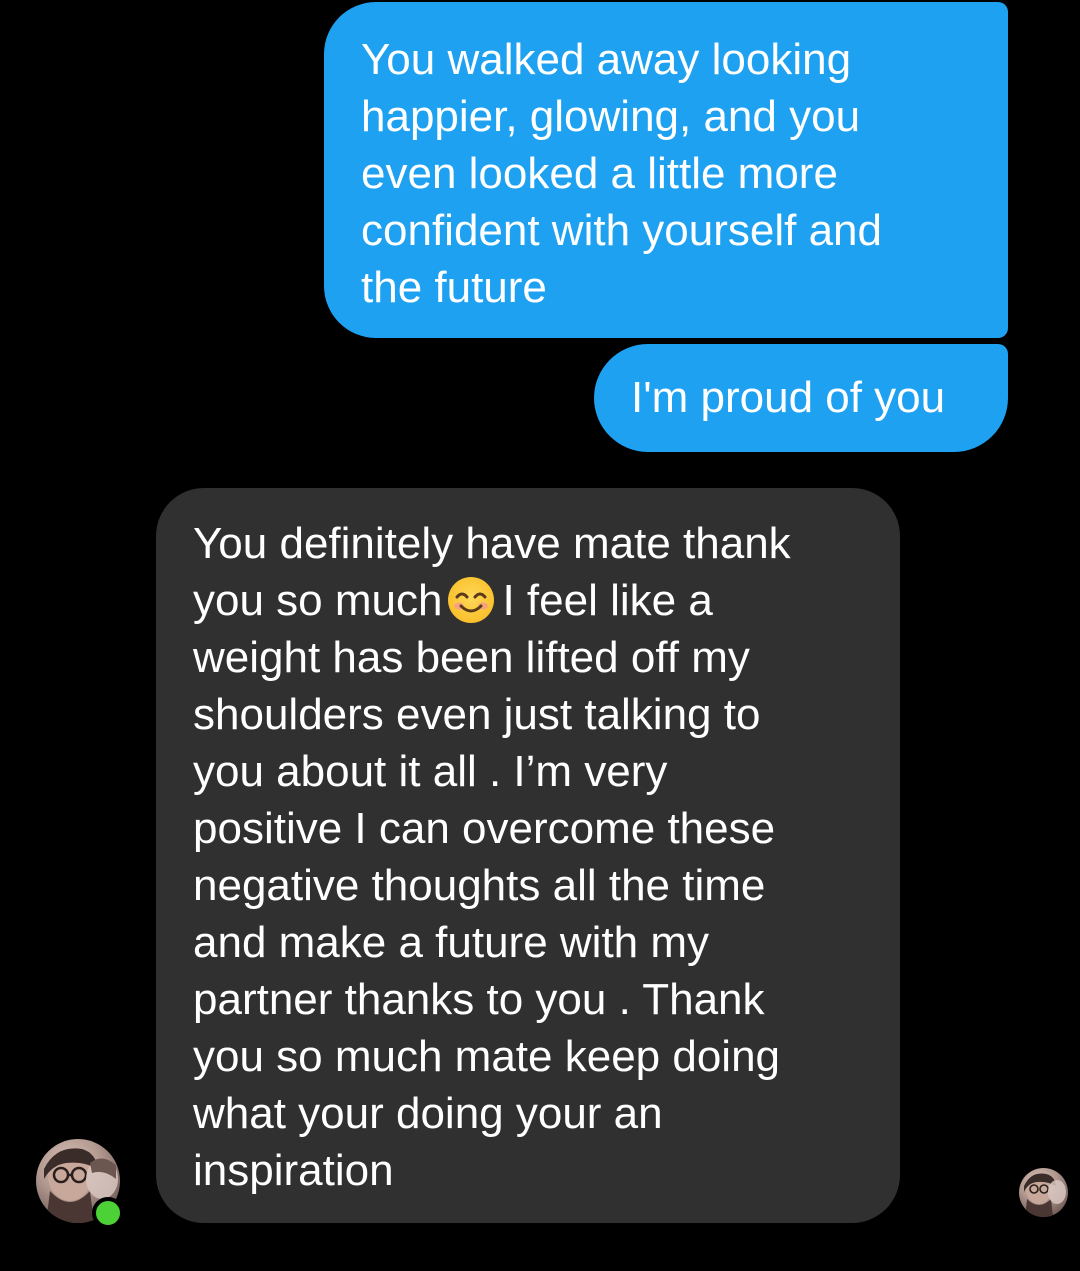 This screenshot has width=1080, height=1271. I want to click on online-status-indicator, so click(108, 1213).